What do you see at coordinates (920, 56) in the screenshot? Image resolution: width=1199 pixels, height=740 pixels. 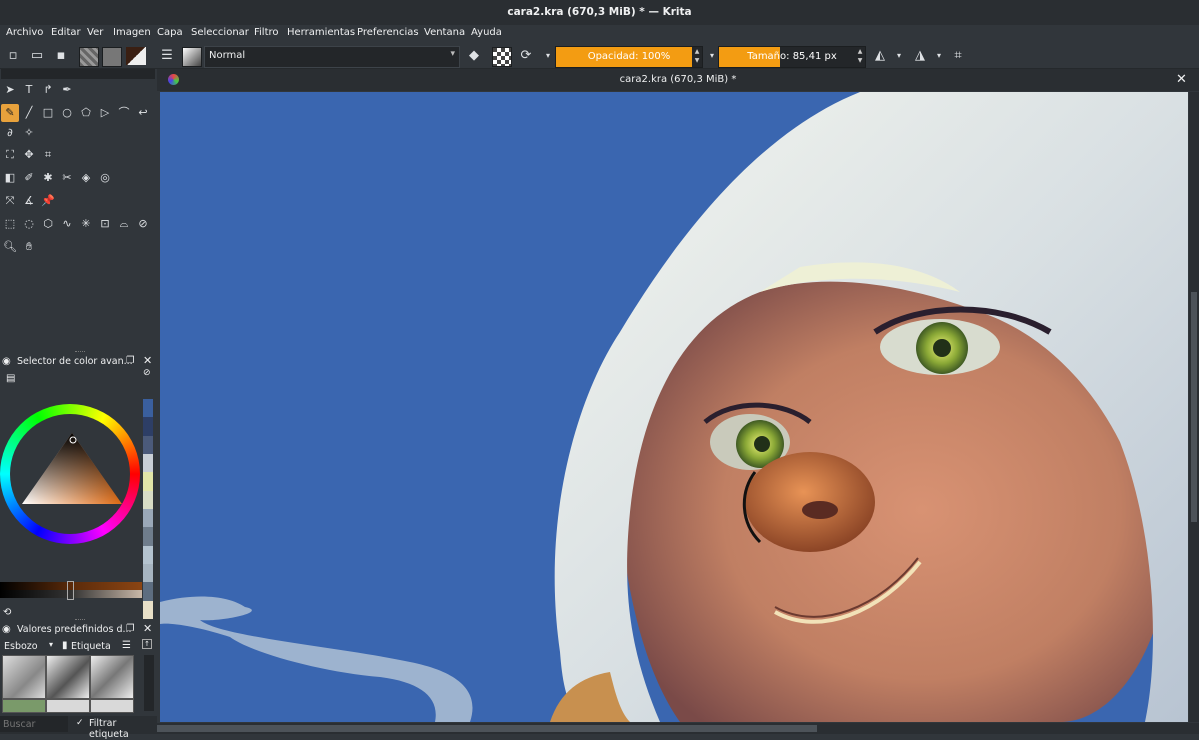 I see `mirror-vertical-icon: ◮` at bounding box center [920, 56].